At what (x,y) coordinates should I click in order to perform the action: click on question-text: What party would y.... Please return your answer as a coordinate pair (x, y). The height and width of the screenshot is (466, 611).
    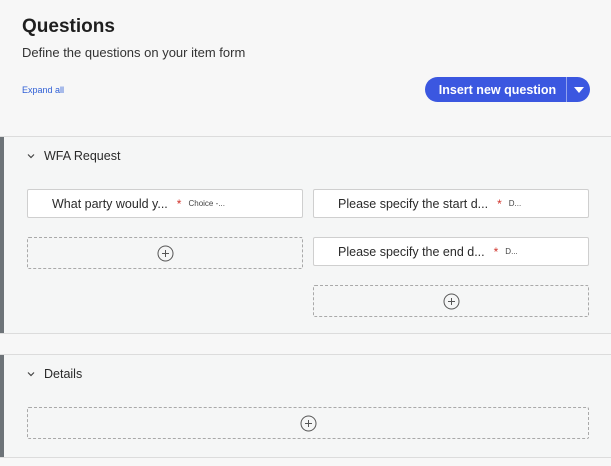
    Looking at the image, I should click on (110, 203).